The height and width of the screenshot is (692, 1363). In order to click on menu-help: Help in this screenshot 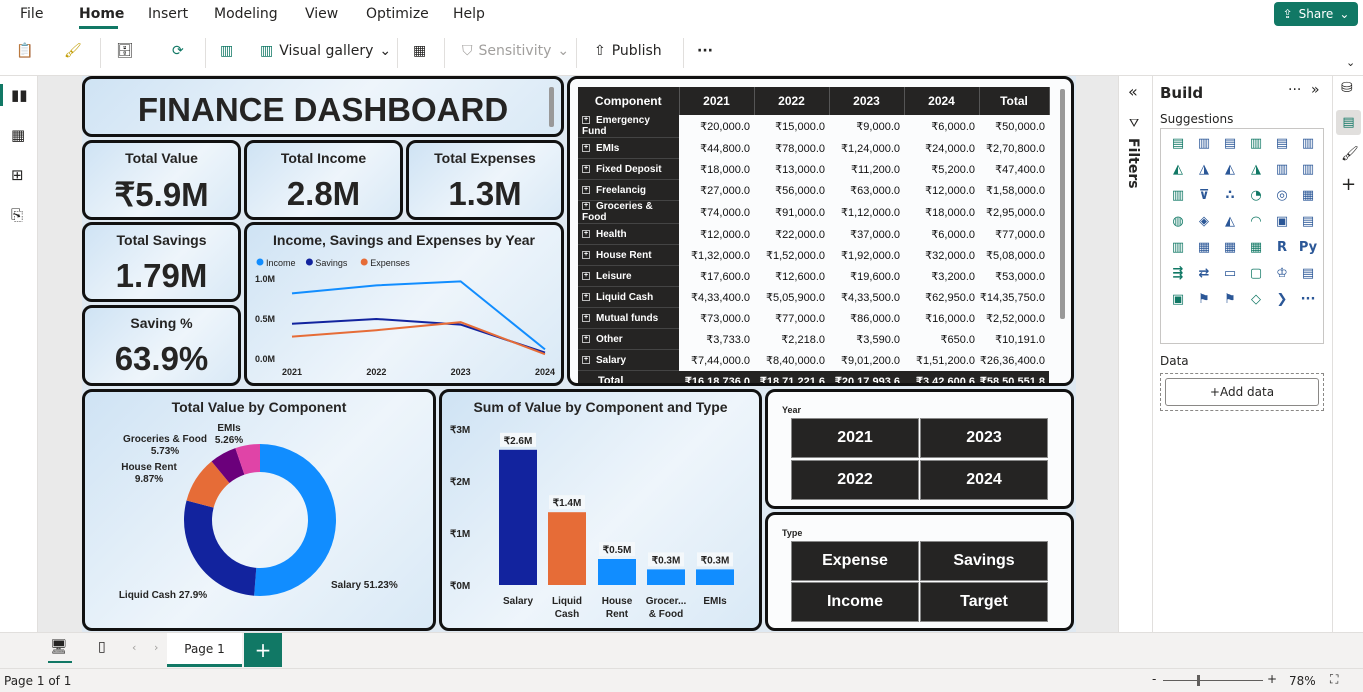, I will do `click(469, 14)`.